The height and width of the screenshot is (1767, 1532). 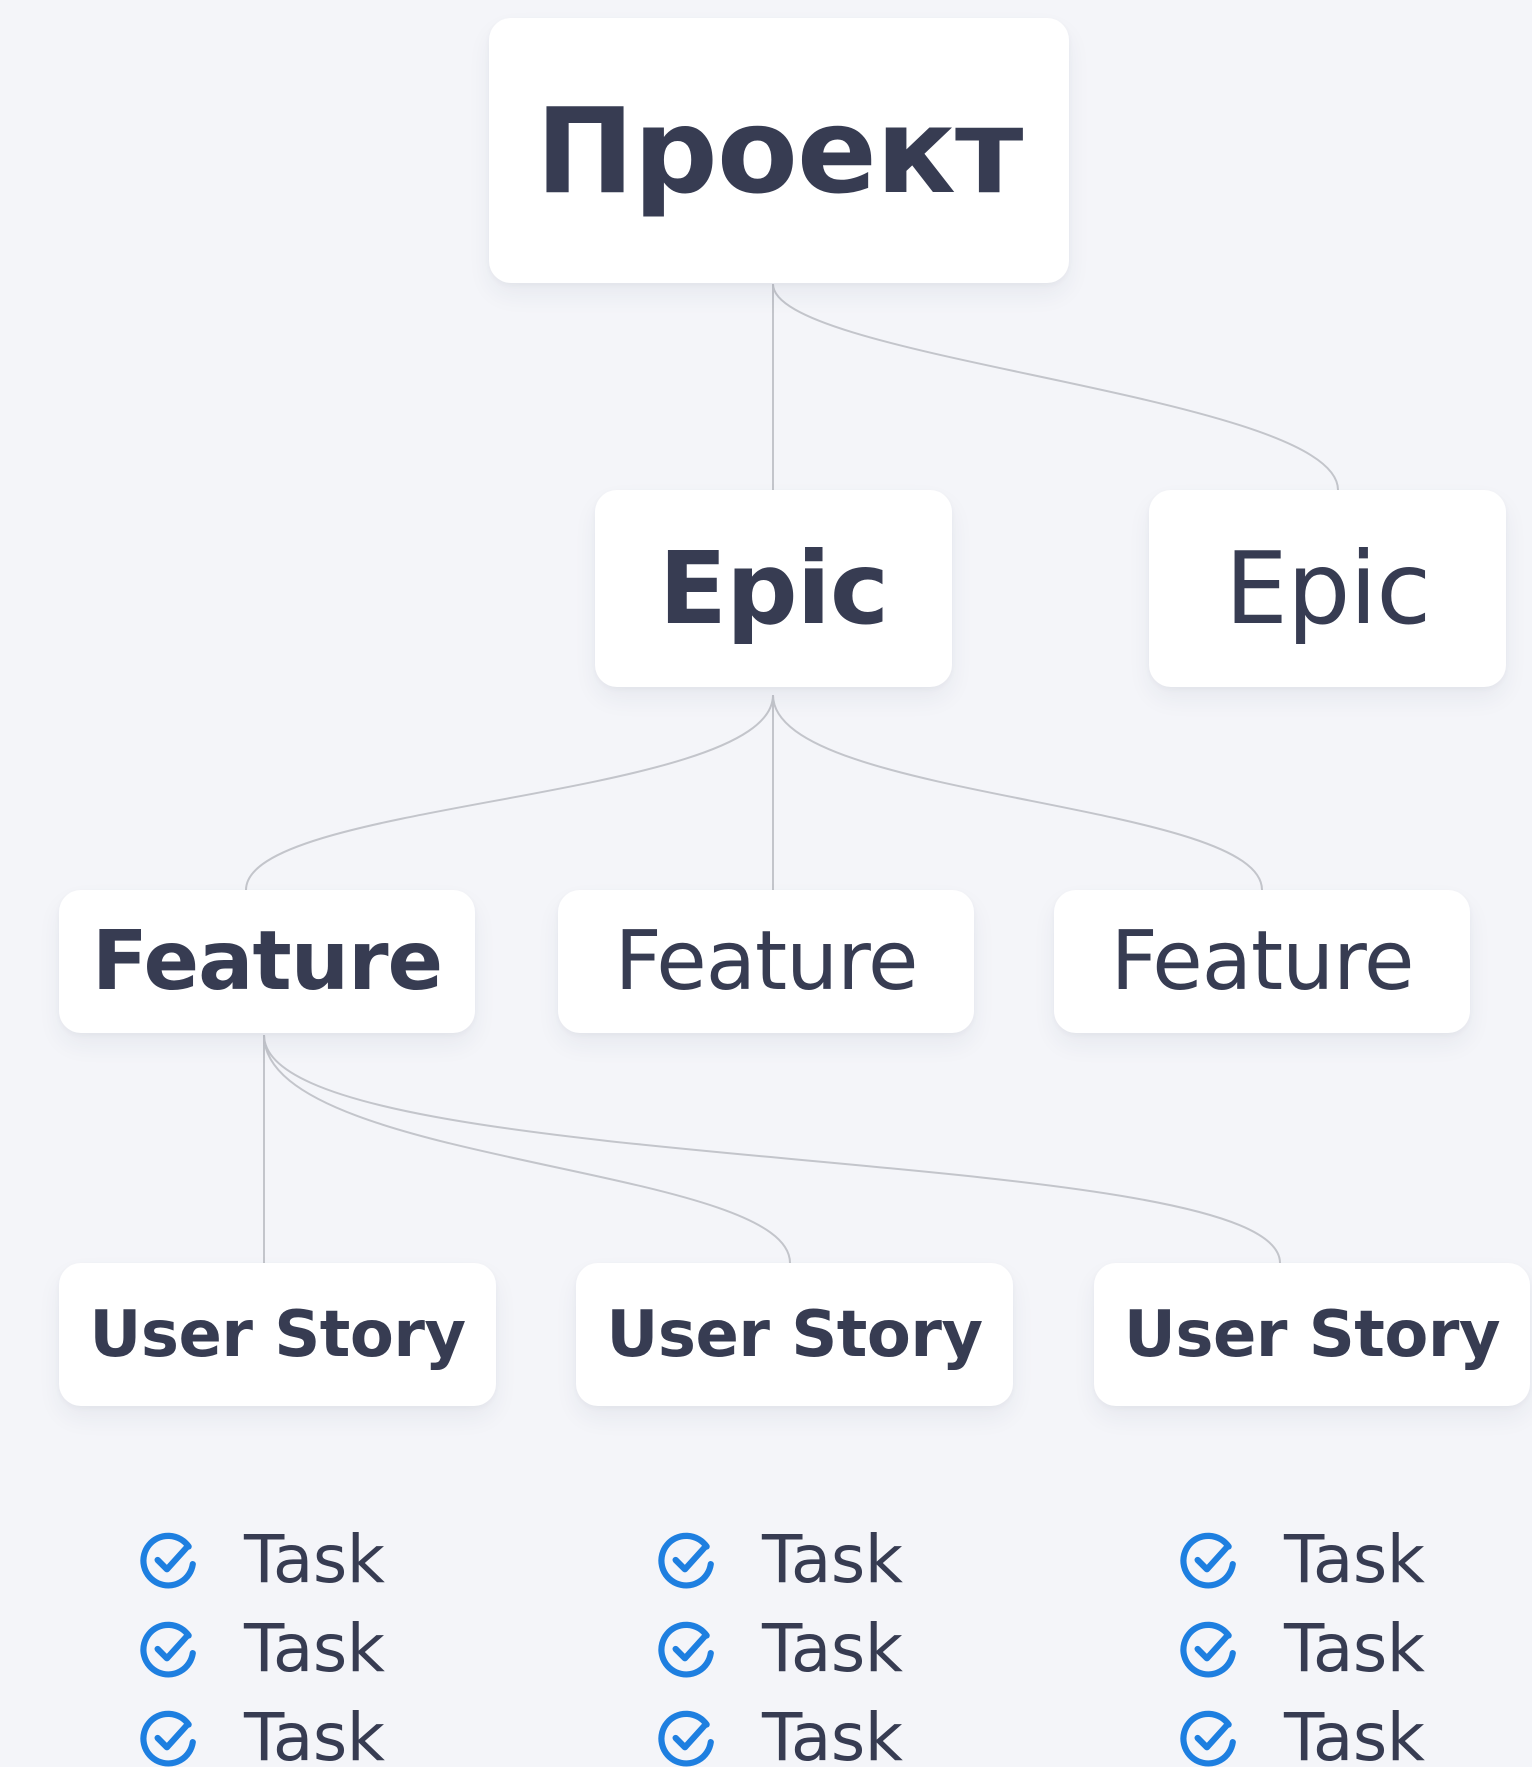 I want to click on project-label: Проект, so click(x=779, y=150).